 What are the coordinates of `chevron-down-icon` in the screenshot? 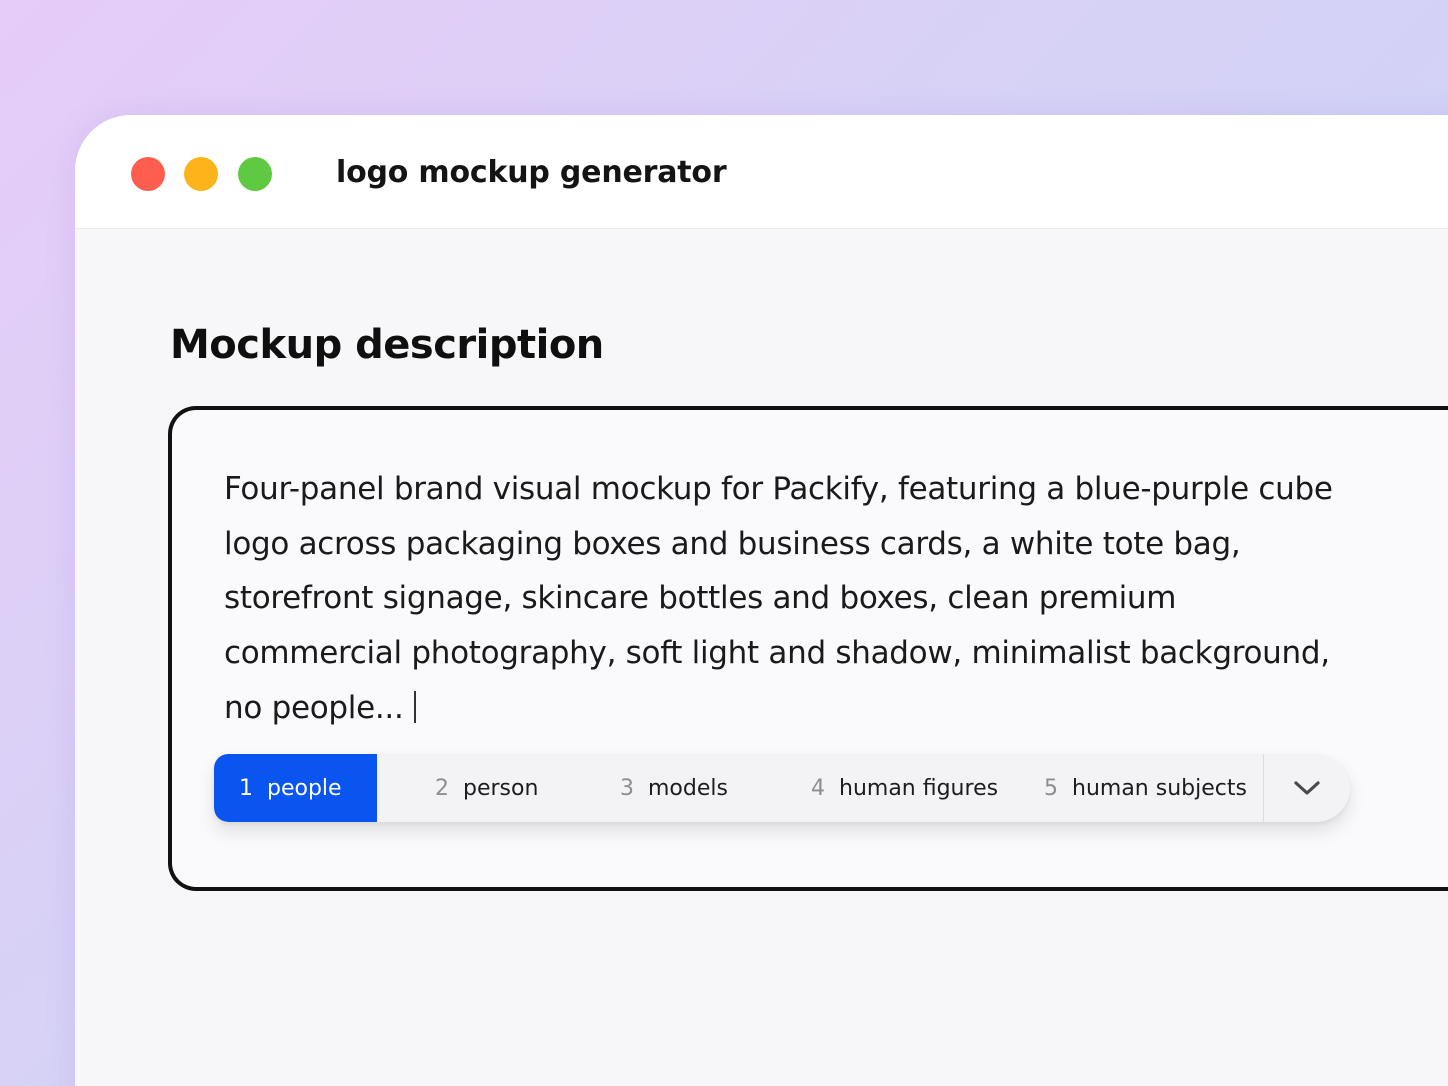 It's located at (1307, 788).